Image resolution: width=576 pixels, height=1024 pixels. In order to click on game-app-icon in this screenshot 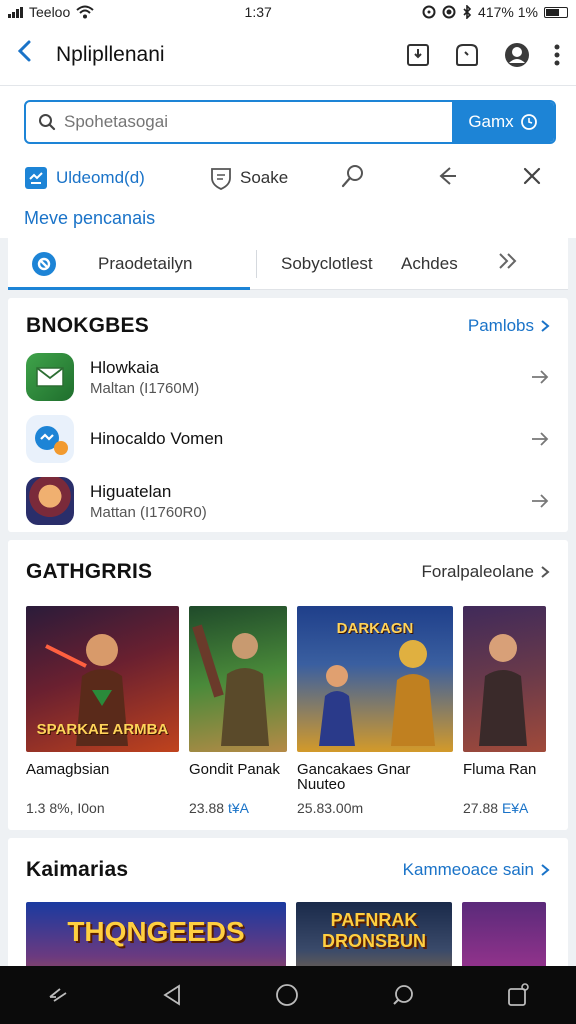, I will do `click(50, 501)`.